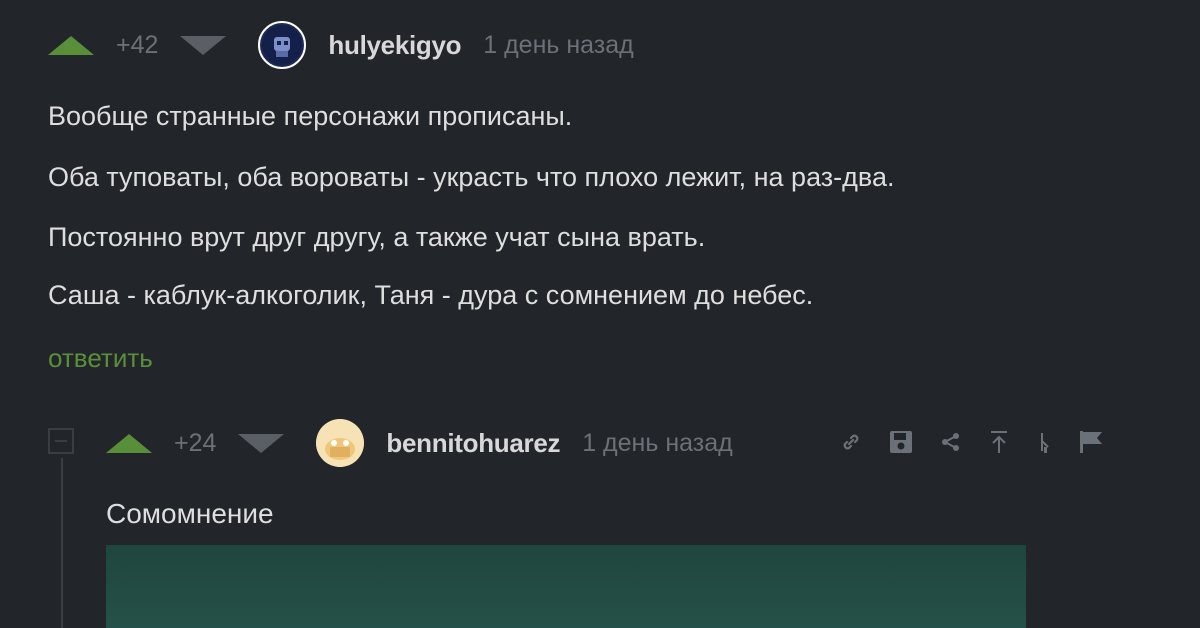 Image resolution: width=1200 pixels, height=628 pixels. I want to click on collapse-thread-button, so click(61, 441).